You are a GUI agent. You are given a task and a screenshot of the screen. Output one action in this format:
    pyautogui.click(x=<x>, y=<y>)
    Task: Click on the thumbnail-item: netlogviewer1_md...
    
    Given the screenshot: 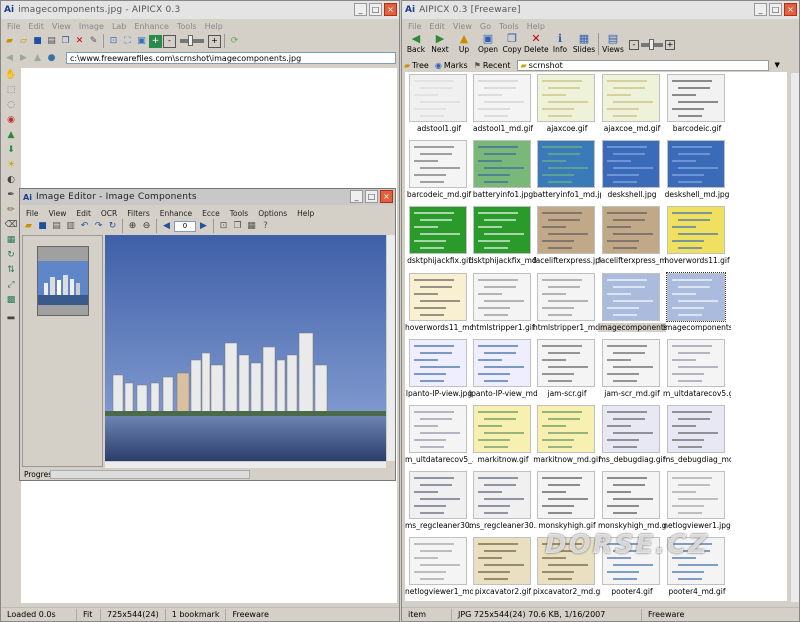 What is the action you would take?
    pyautogui.click(x=439, y=566)
    